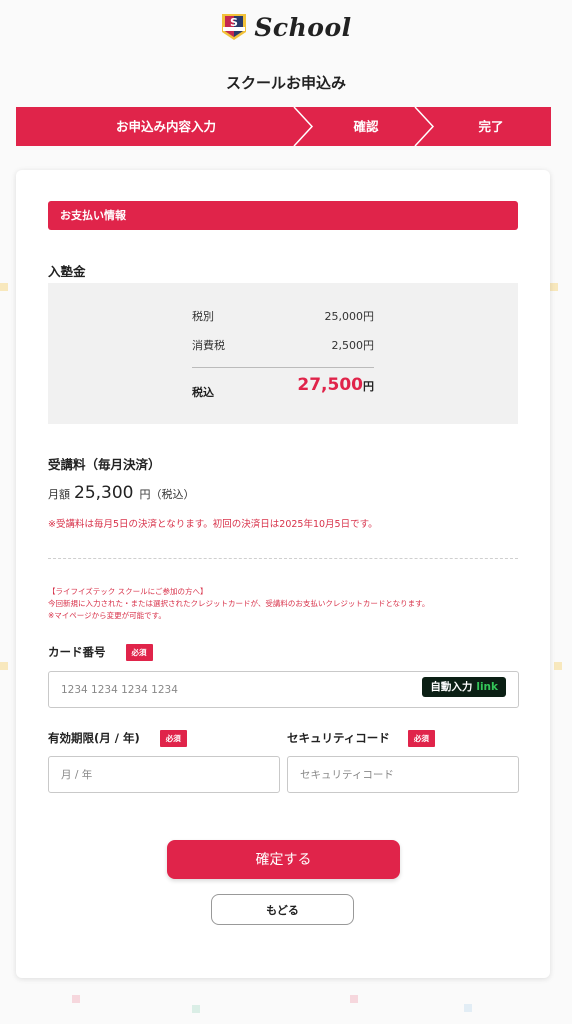  I want to click on info-line: 【ライフイズテック スクールにご参加の方へ】, so click(128, 591).